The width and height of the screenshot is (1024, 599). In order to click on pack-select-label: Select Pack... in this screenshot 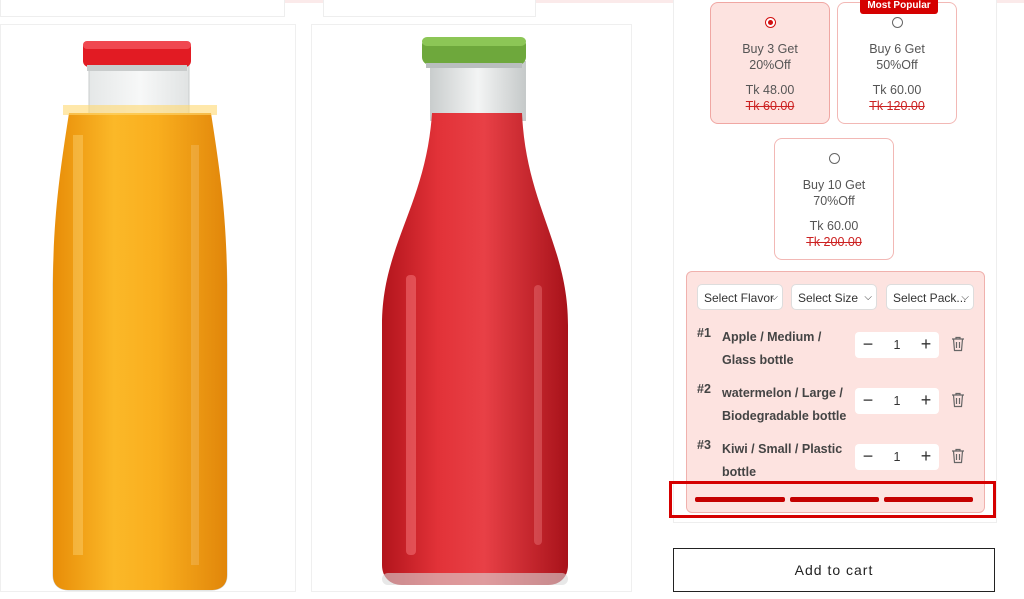, I will do `click(930, 298)`.